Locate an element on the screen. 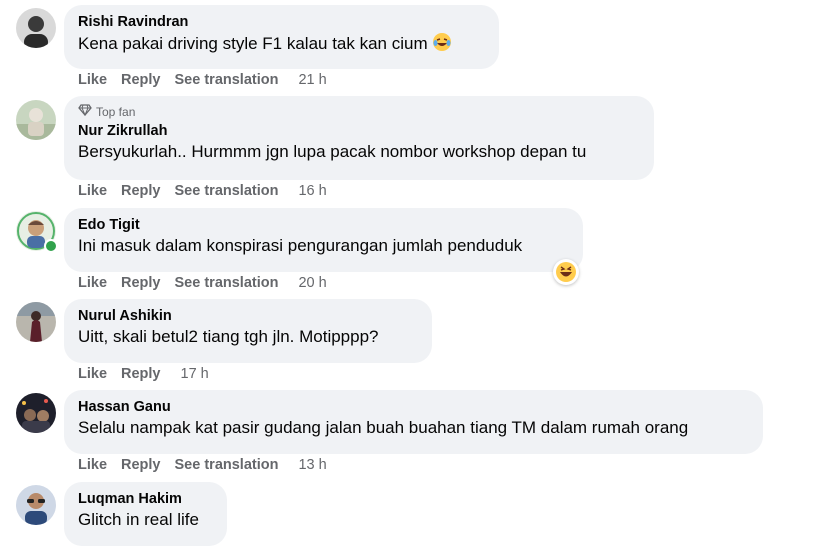  top-fan-label: Top fan is located at coordinates (116, 112).